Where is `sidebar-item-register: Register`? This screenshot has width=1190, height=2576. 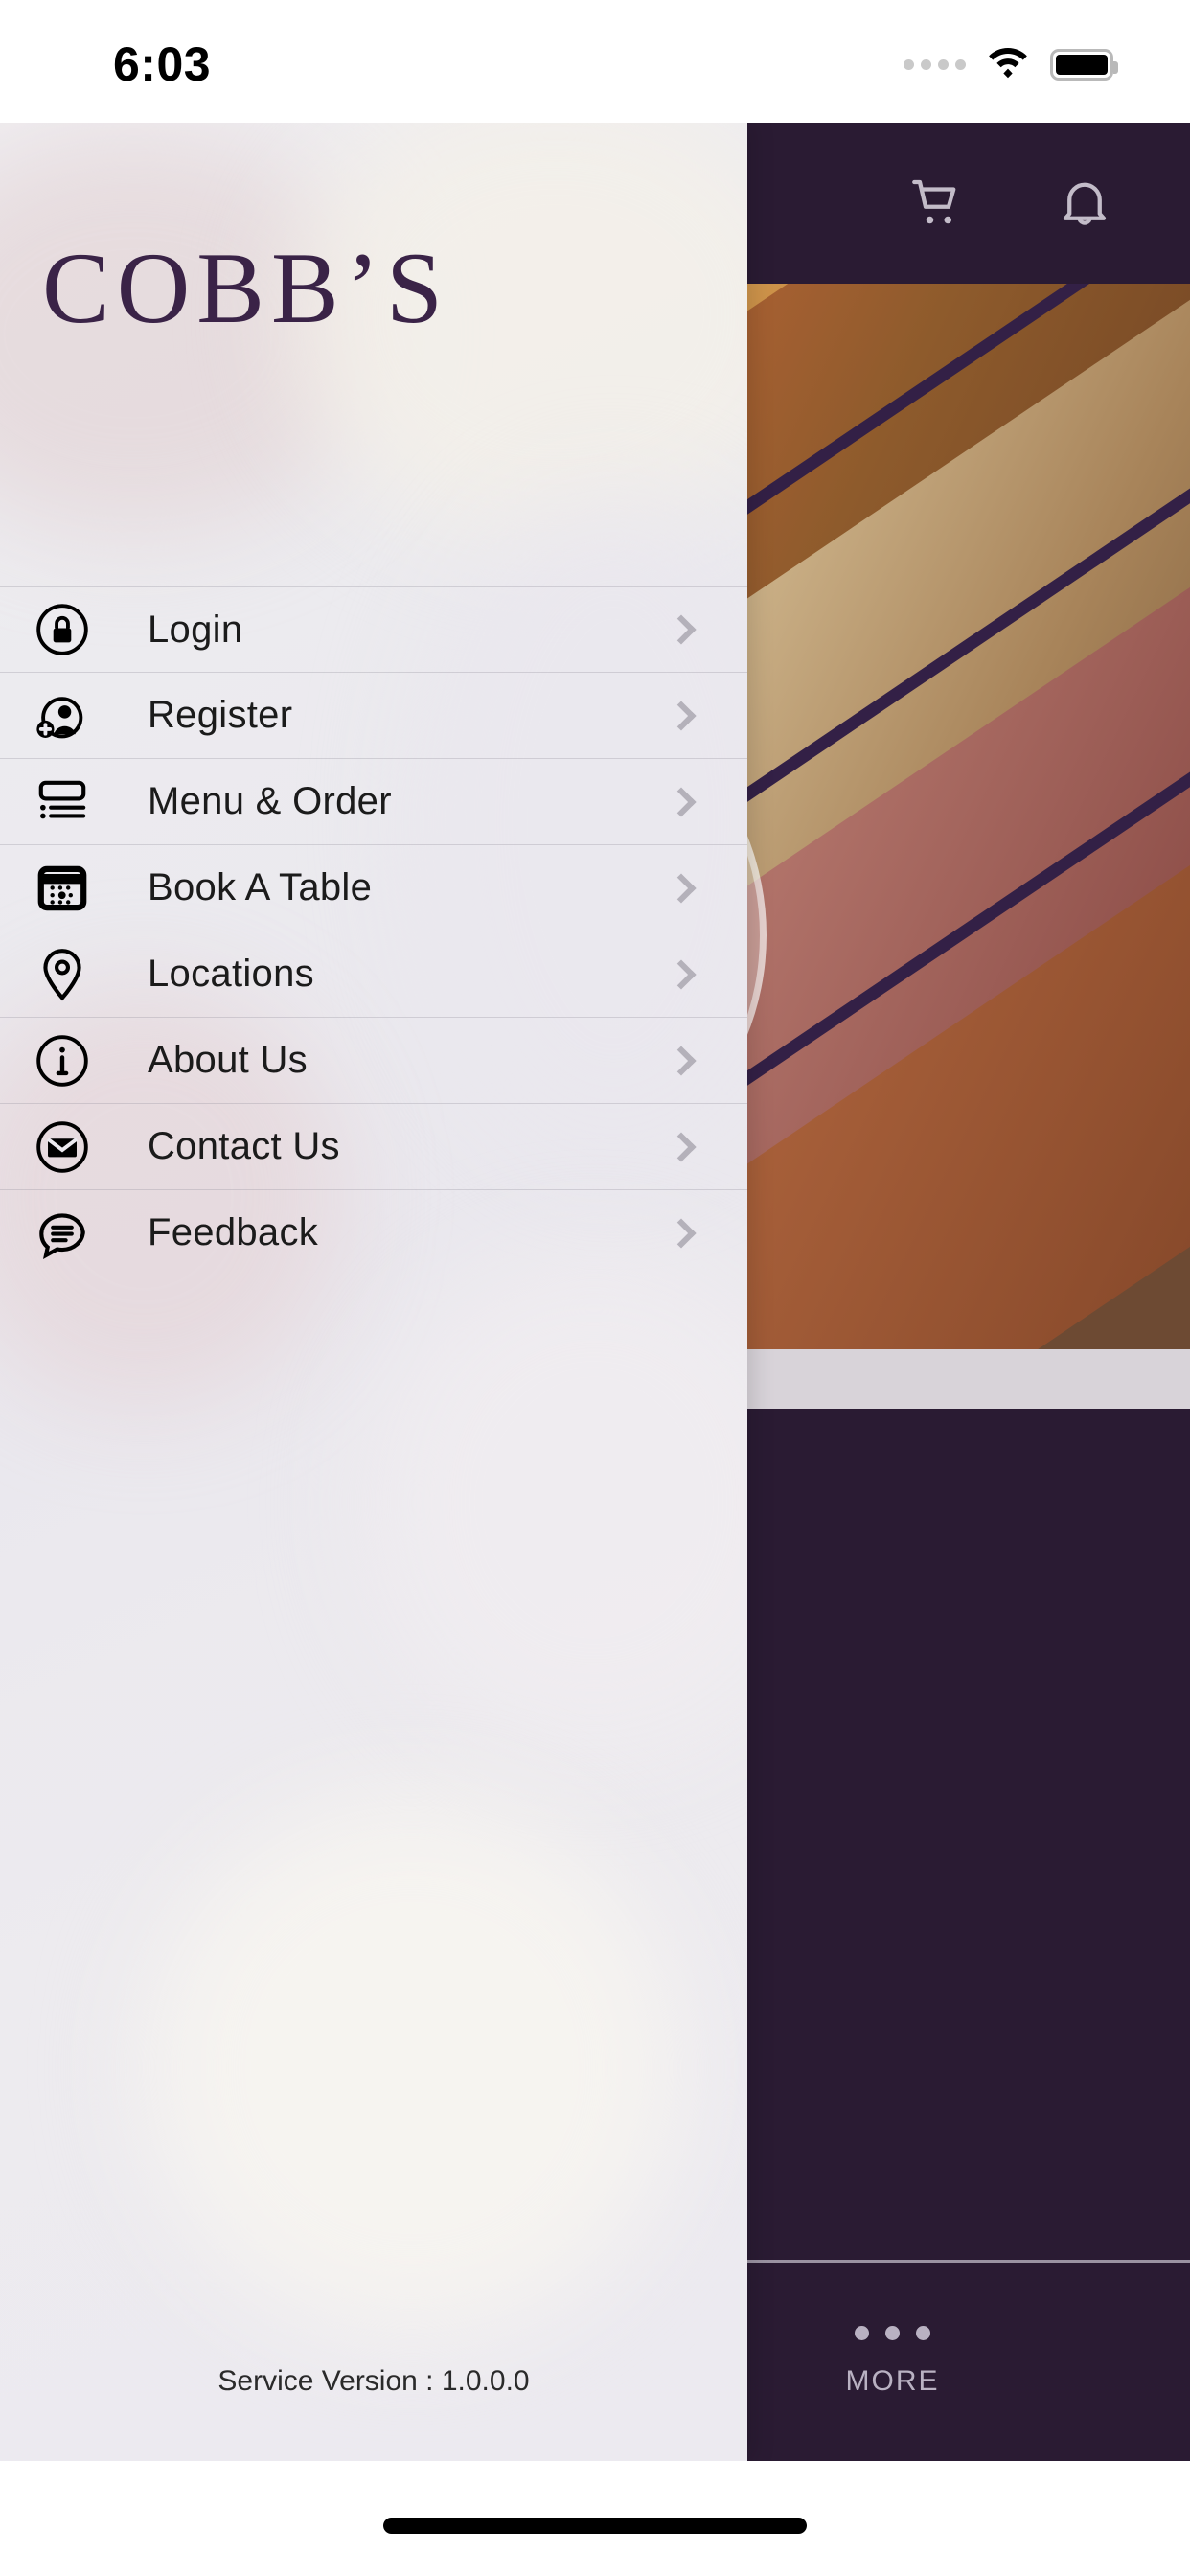
sidebar-item-register: Register is located at coordinates (374, 716).